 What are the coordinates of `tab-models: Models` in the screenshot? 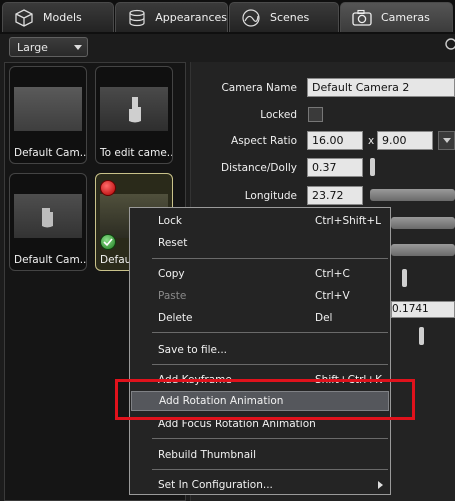 It's located at (58, 17).